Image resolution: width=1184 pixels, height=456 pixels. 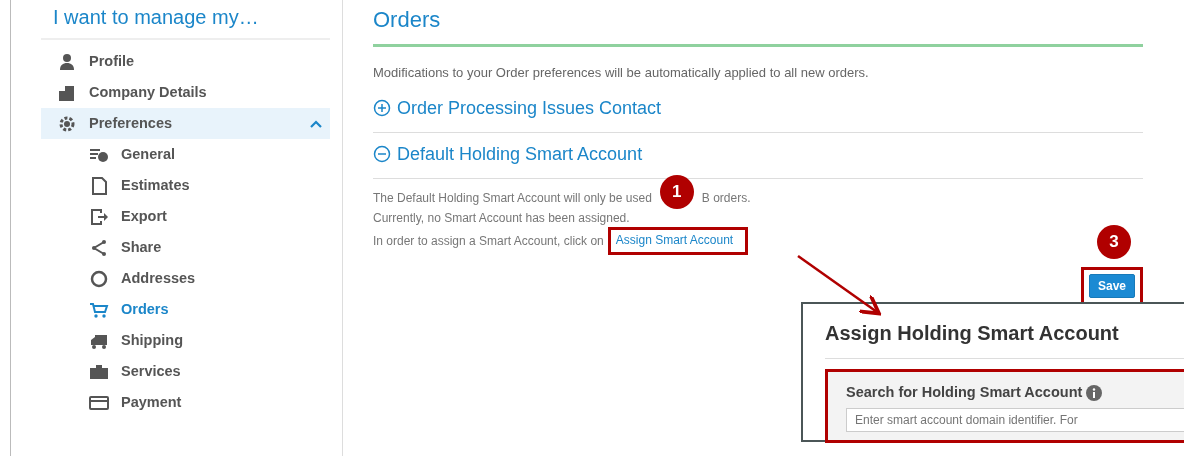 What do you see at coordinates (185, 402) in the screenshot?
I see `sidebar-subitem: Payment` at bounding box center [185, 402].